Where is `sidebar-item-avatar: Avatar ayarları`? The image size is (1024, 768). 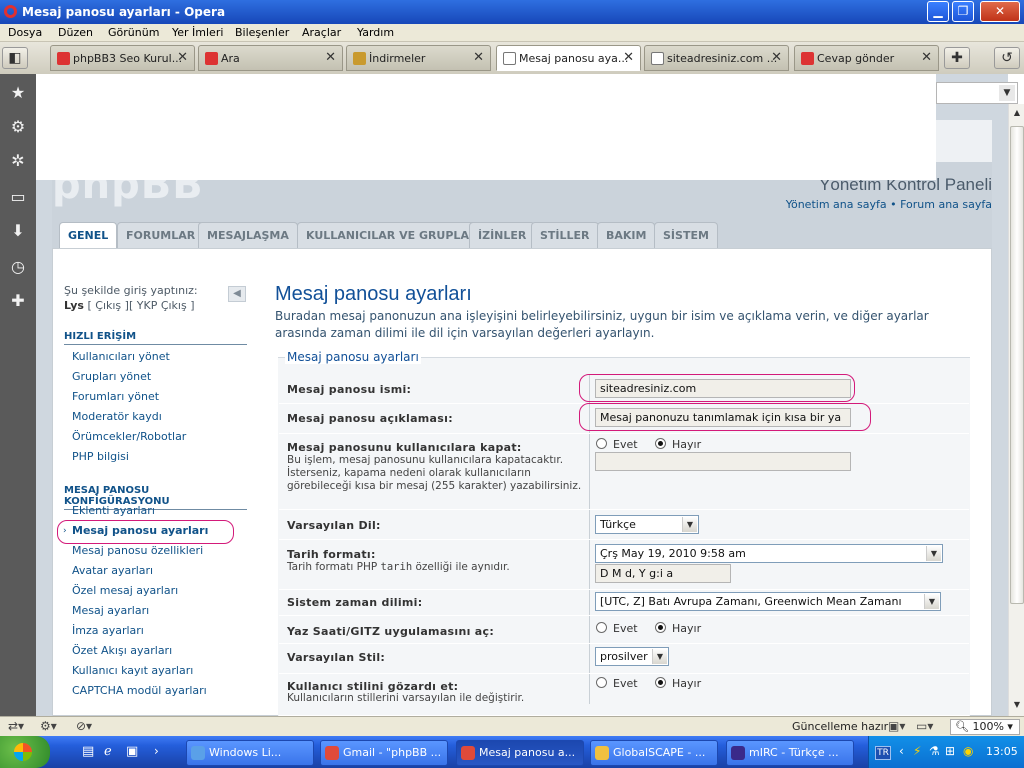 sidebar-item-avatar: Avatar ayarları is located at coordinates (112, 570).